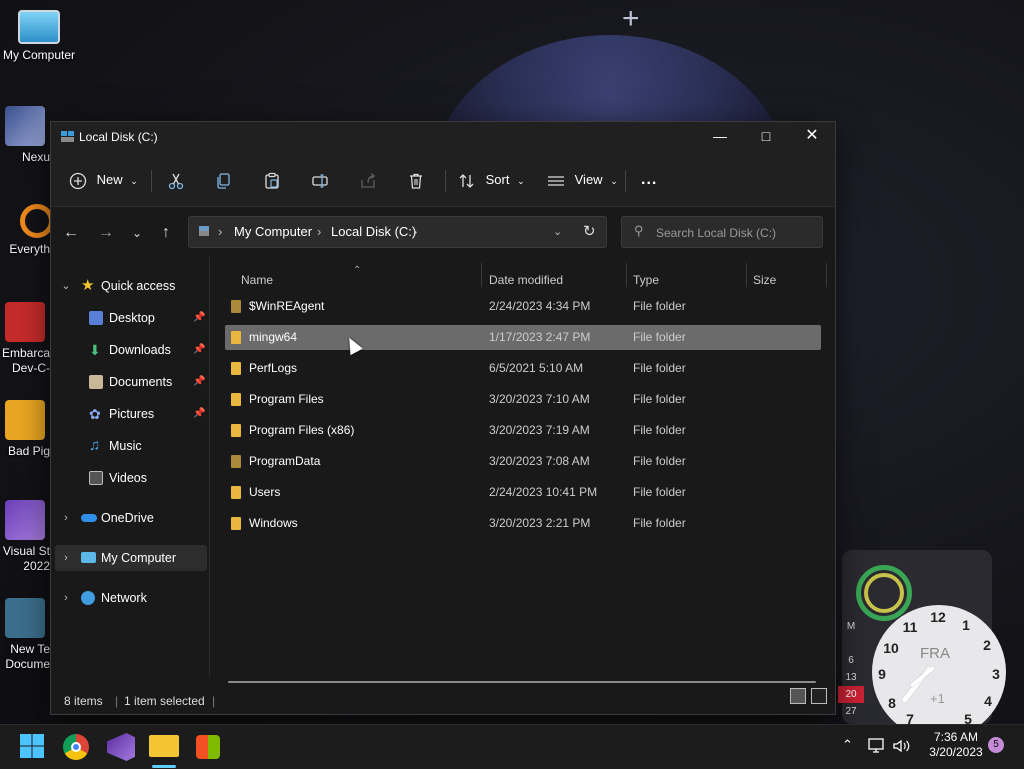  I want to click on nav-documents: Documents 📌, so click(131, 382).